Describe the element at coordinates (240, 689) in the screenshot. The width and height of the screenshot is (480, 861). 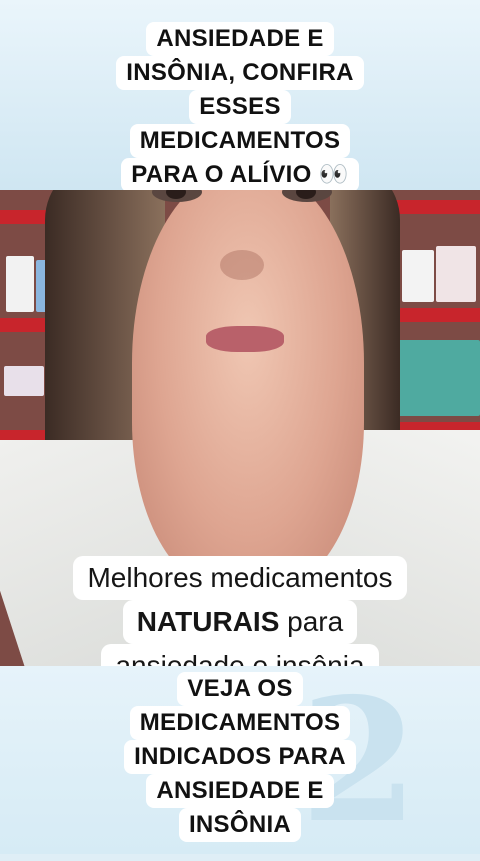
I see `bottom-caption-line: VEJA OS` at that location.